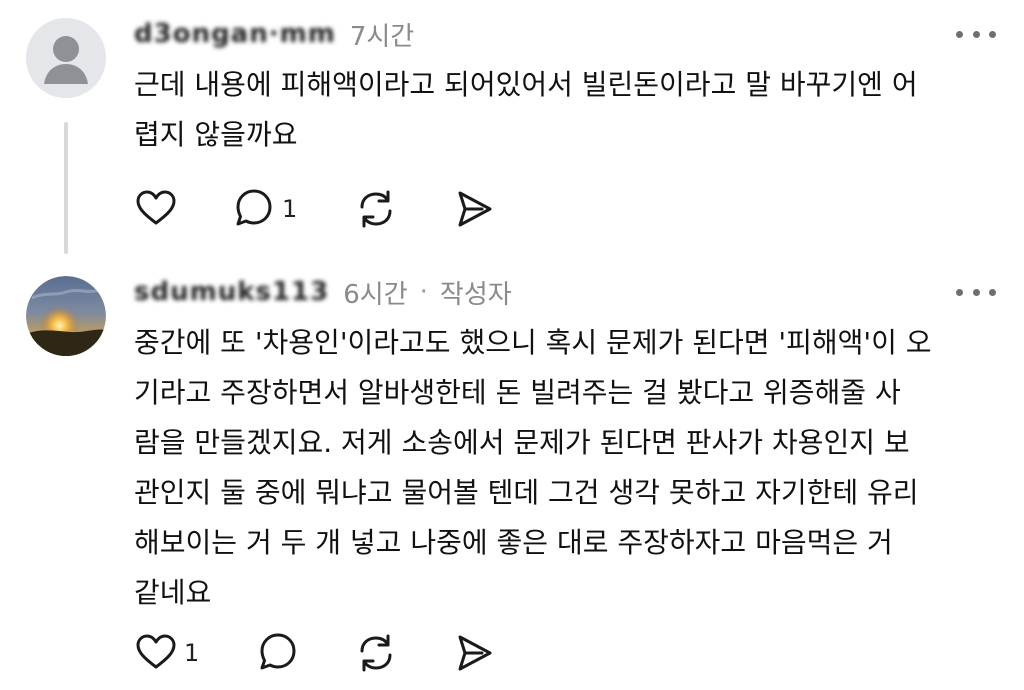 This screenshot has width=1024, height=690. I want to click on comment-header: sdumuks113 6시간 · 작성자, so click(323, 292).